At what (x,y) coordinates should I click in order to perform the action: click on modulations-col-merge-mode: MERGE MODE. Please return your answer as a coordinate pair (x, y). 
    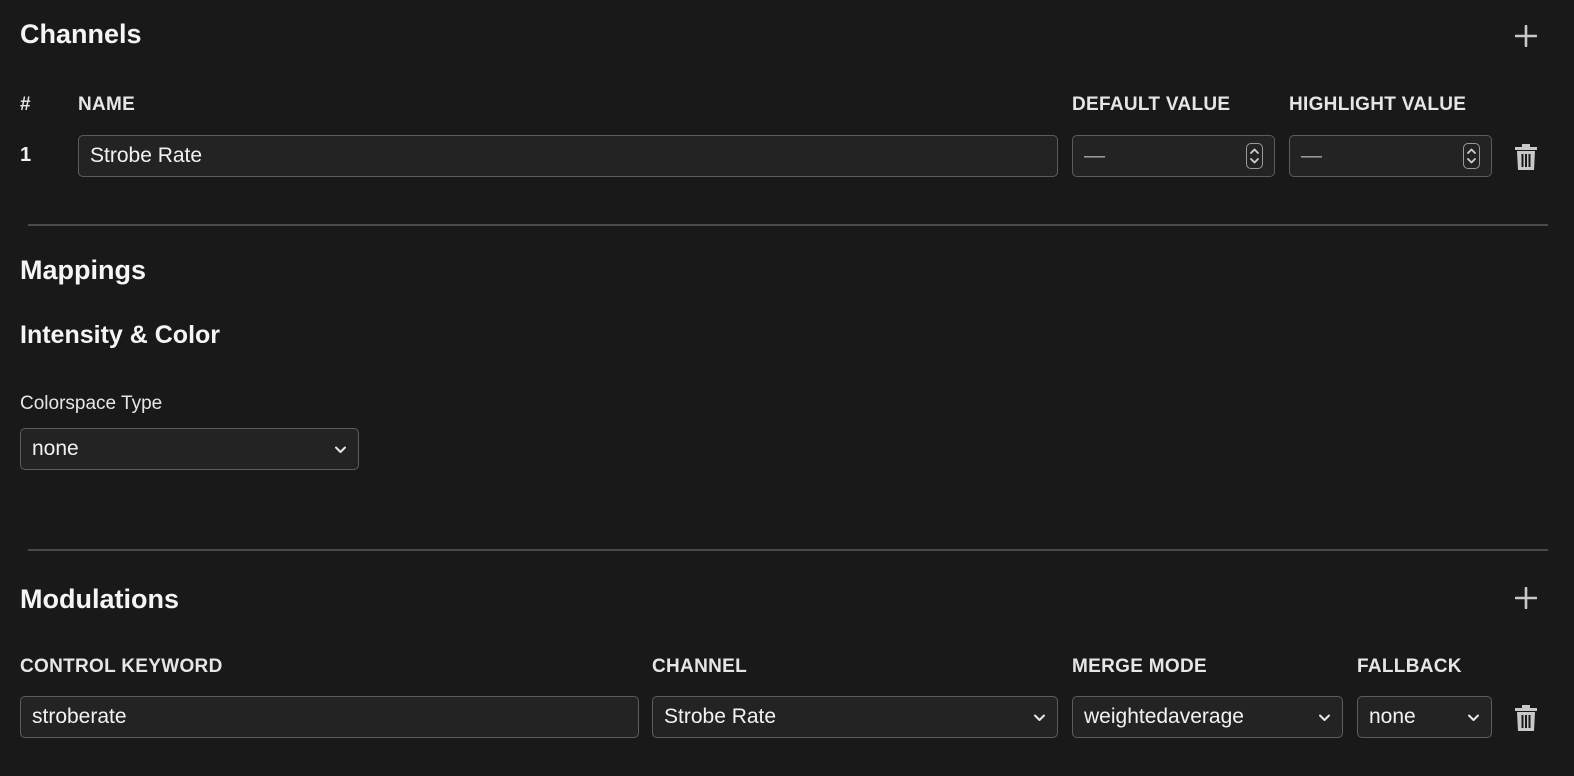
    Looking at the image, I should click on (1139, 666).